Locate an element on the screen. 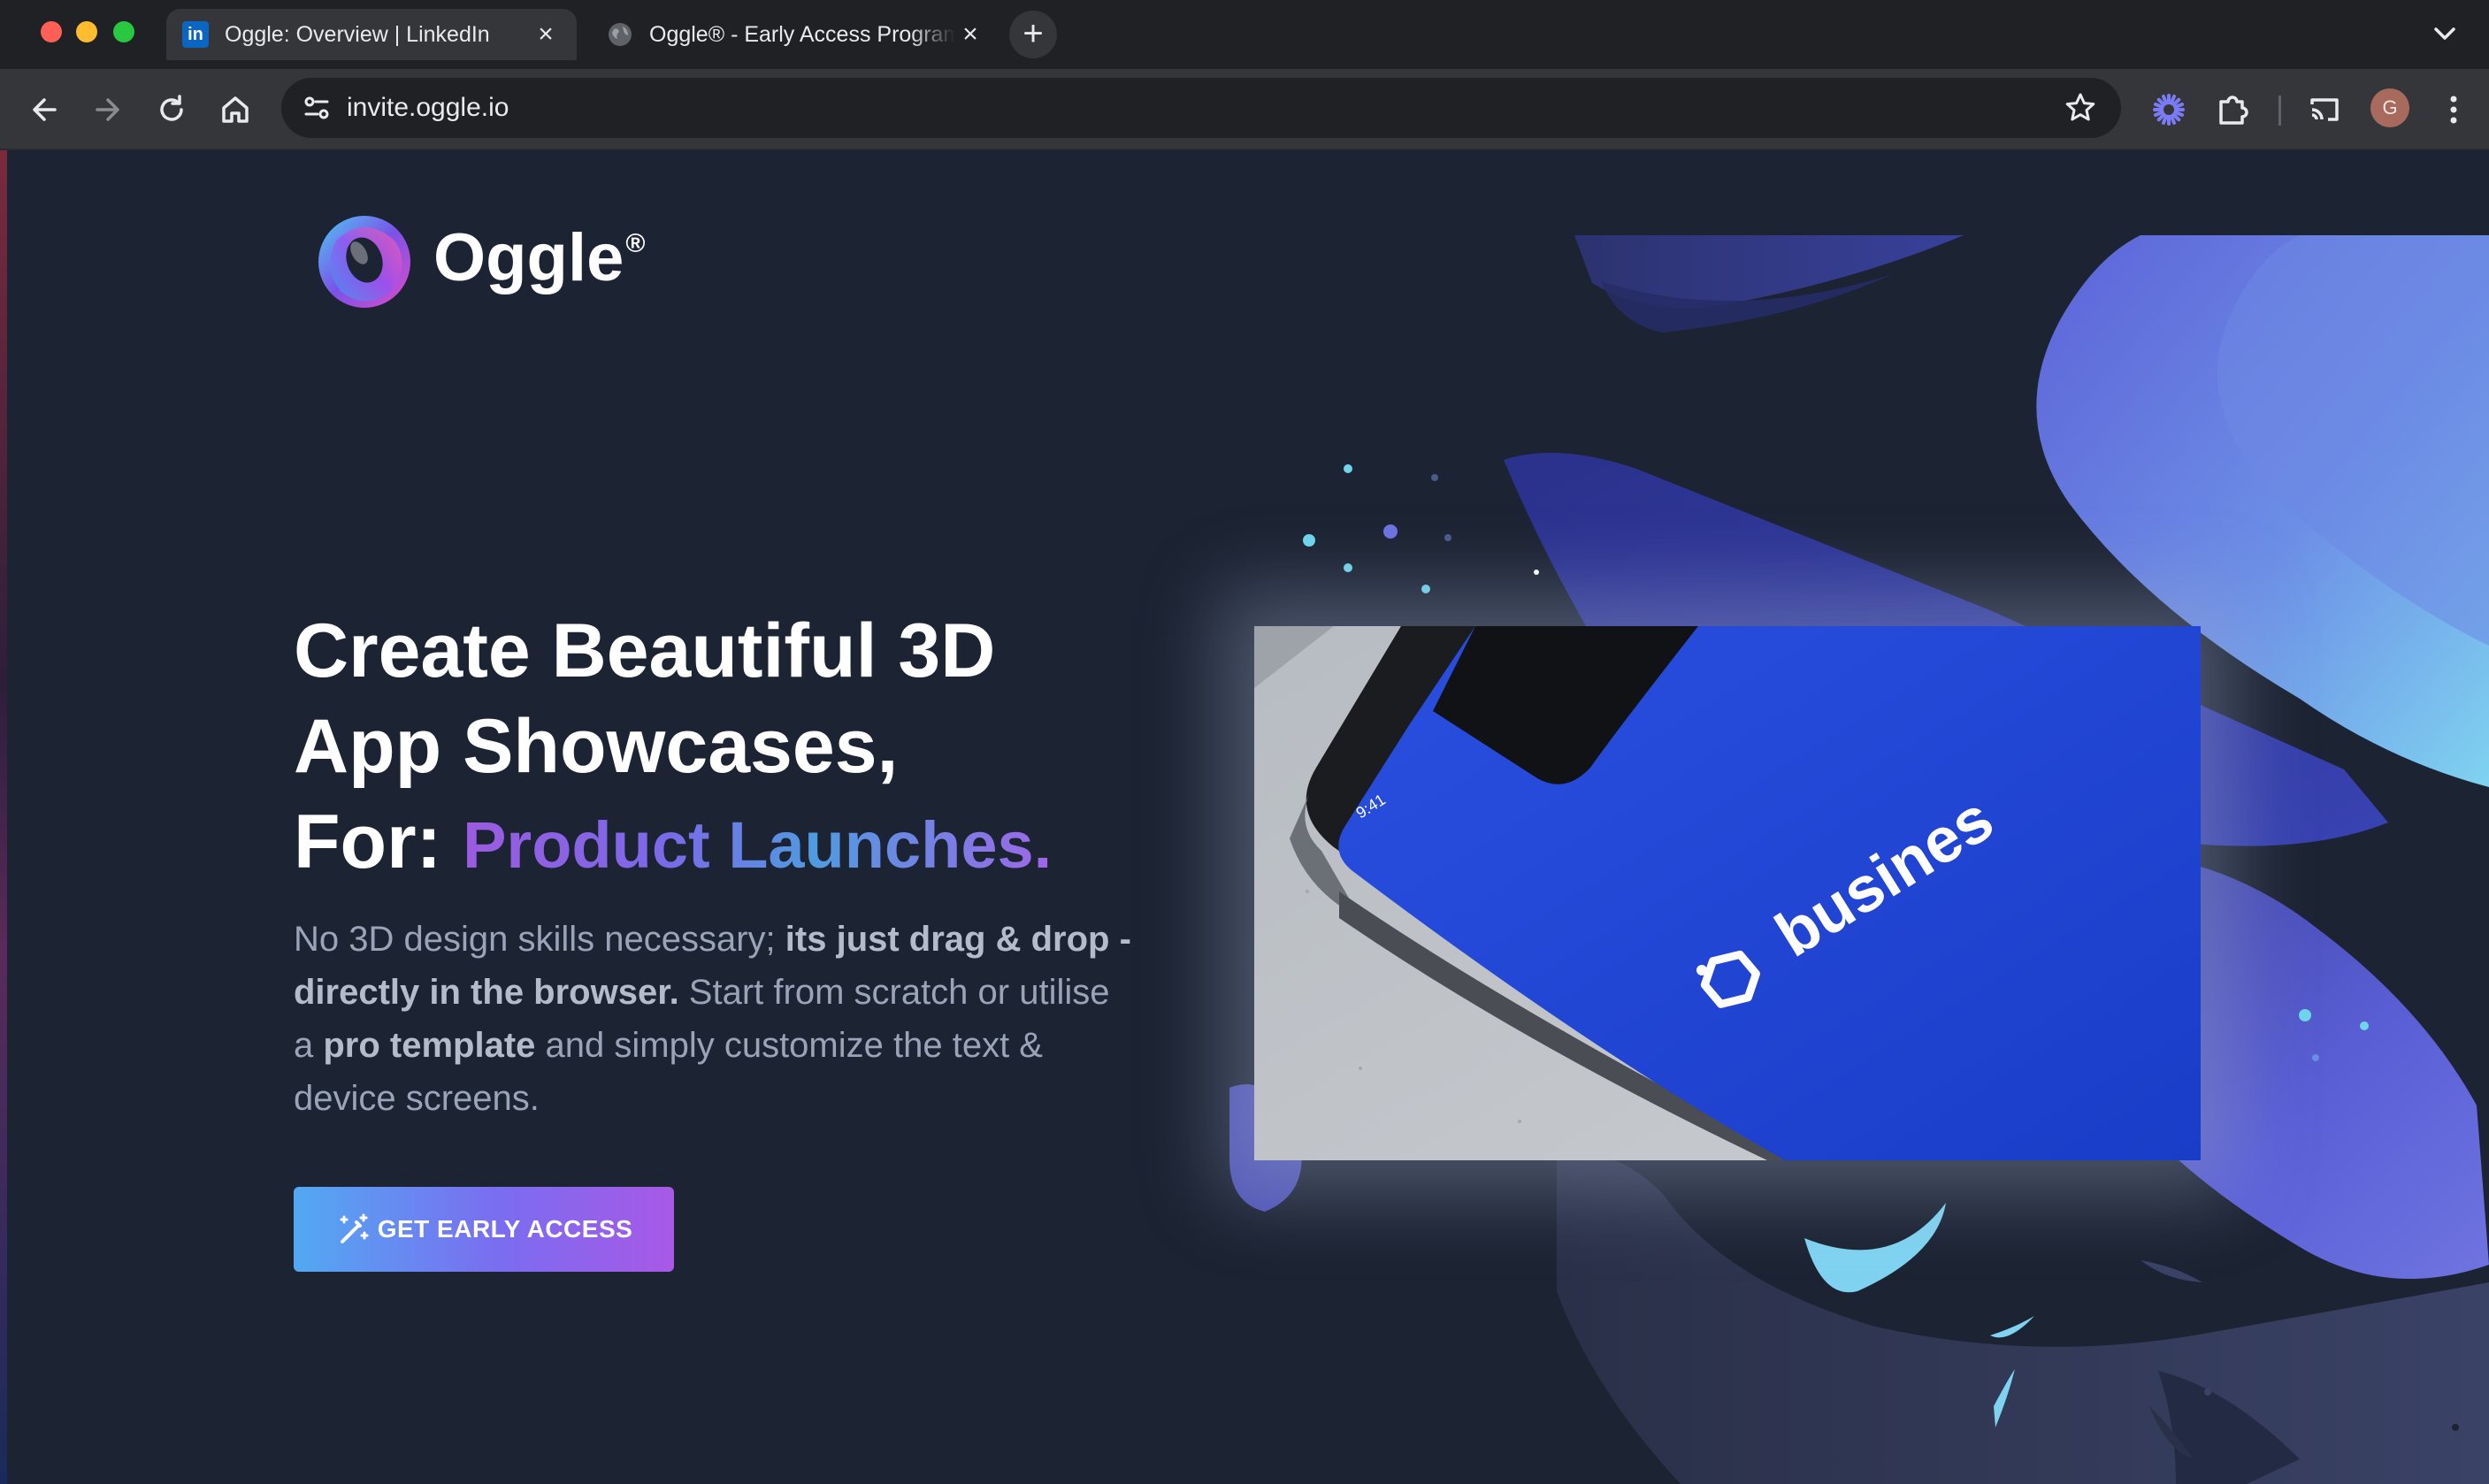  globe-icon is located at coordinates (620, 34).